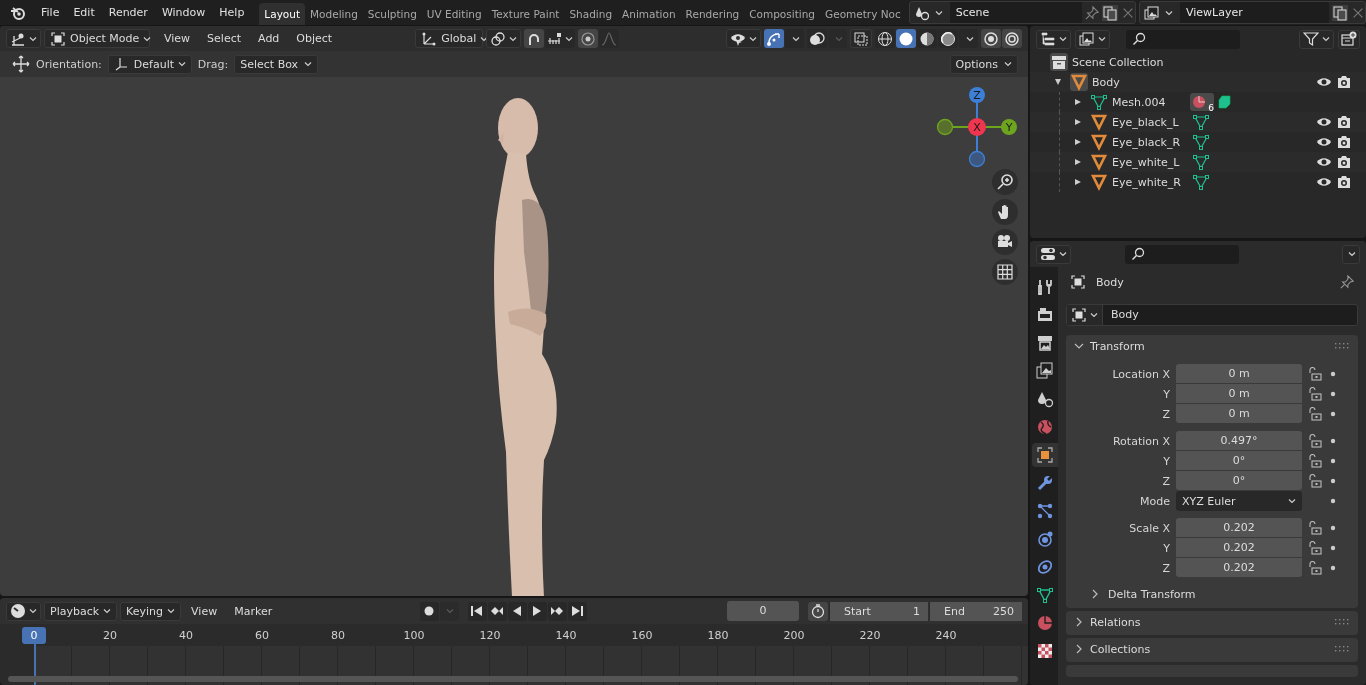  I want to click on material-slots-button: 6, so click(1202, 102).